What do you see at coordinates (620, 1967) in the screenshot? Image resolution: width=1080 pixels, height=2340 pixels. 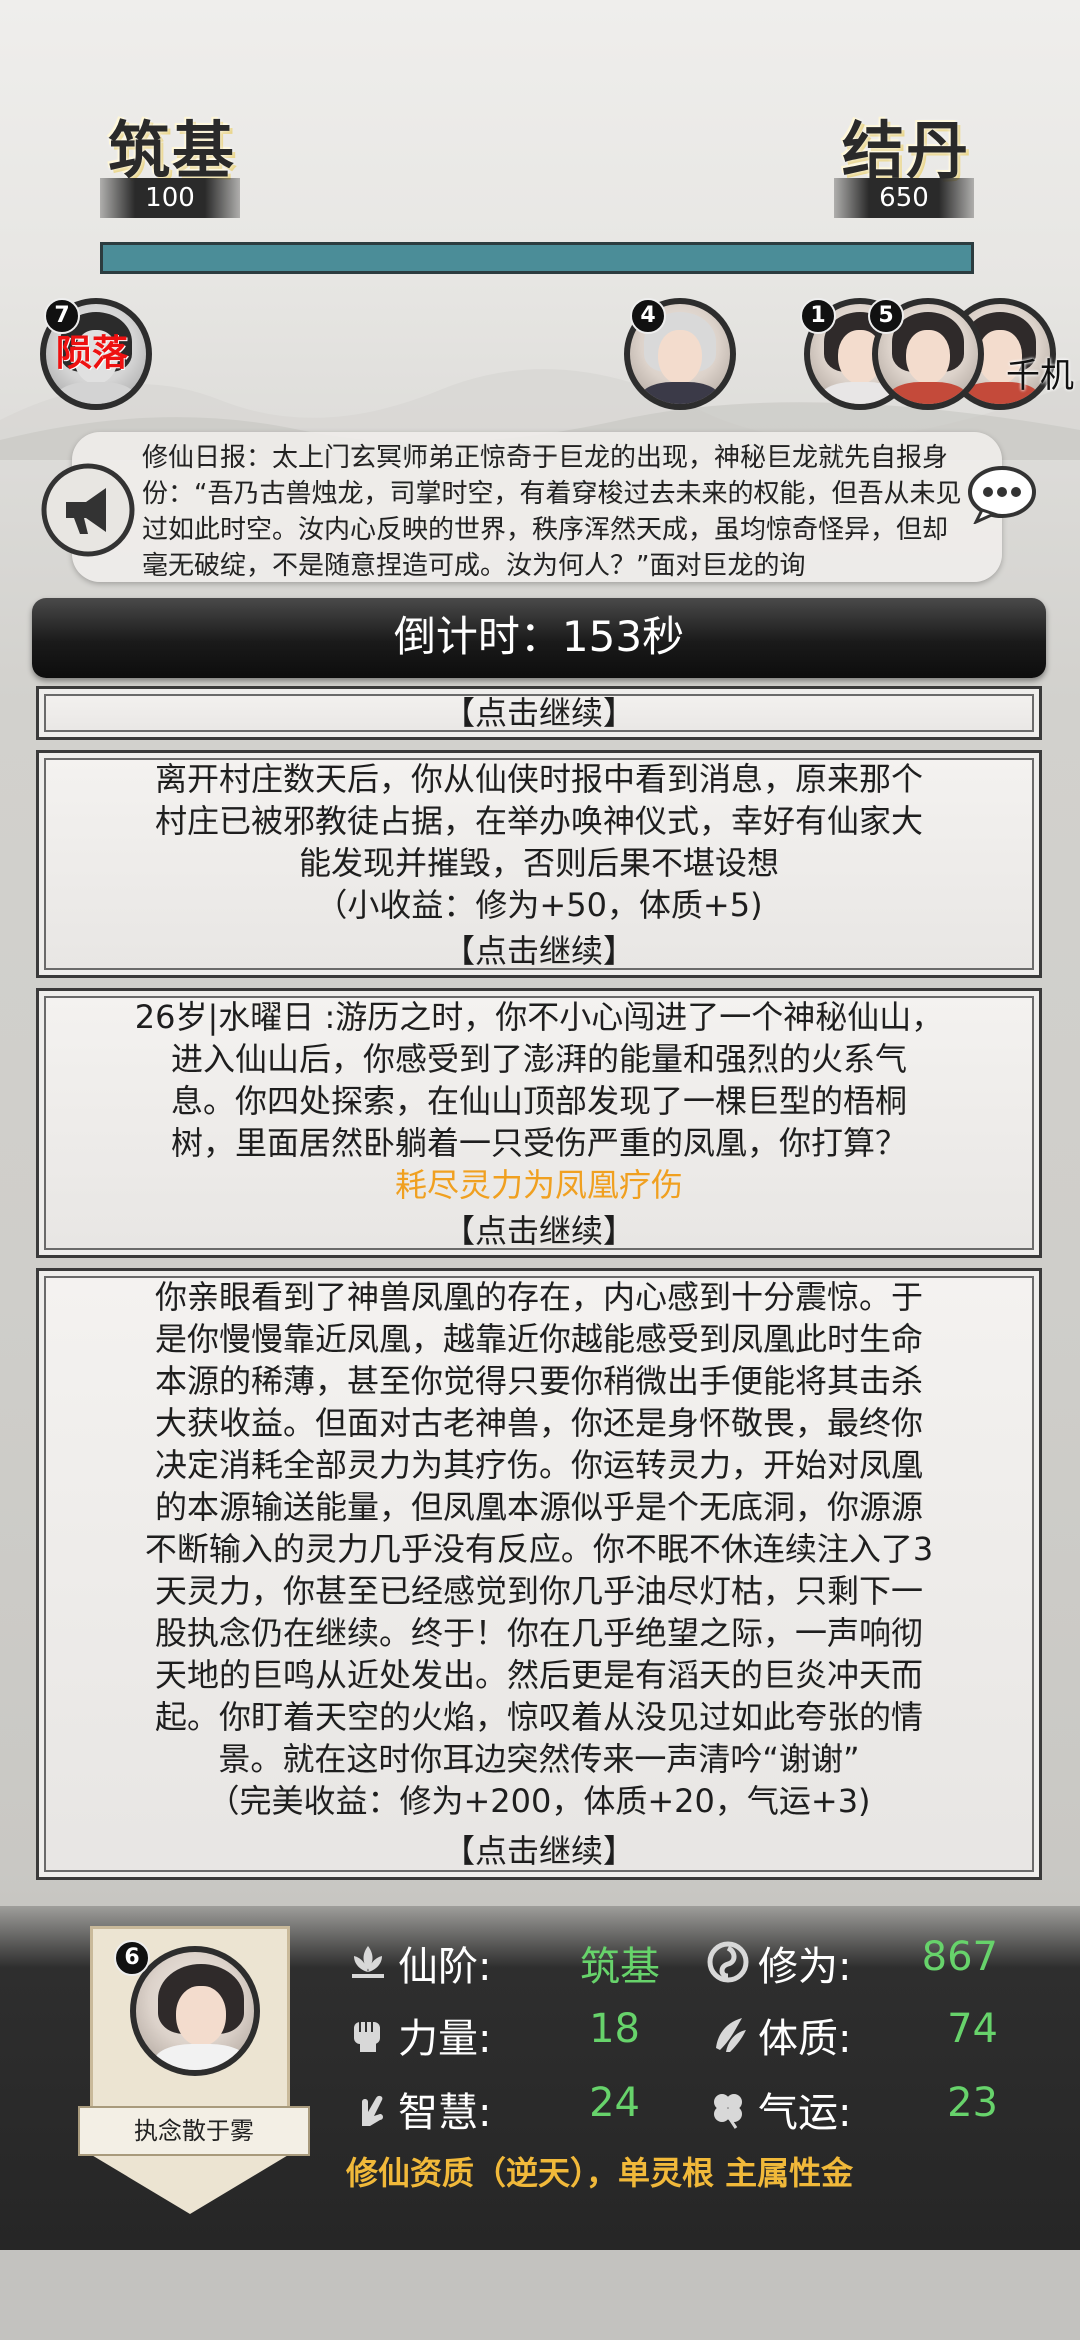 I see `rank-value: 筑基` at bounding box center [620, 1967].